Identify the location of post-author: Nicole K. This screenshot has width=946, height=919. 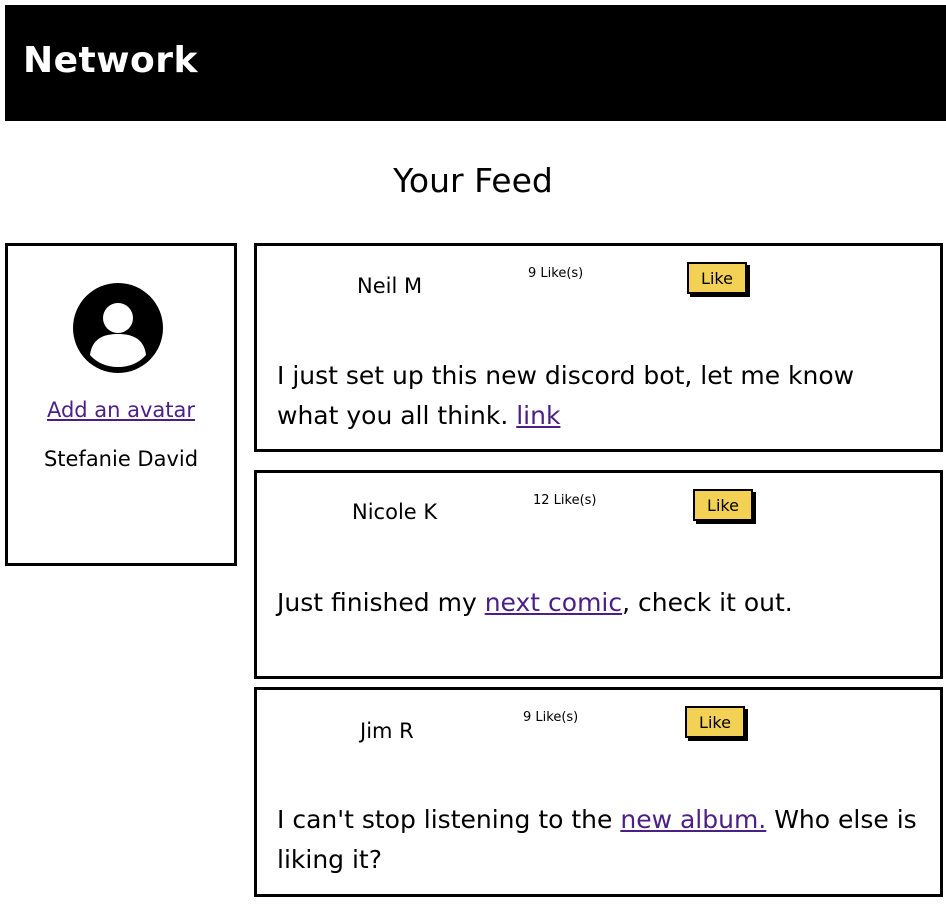
(395, 512).